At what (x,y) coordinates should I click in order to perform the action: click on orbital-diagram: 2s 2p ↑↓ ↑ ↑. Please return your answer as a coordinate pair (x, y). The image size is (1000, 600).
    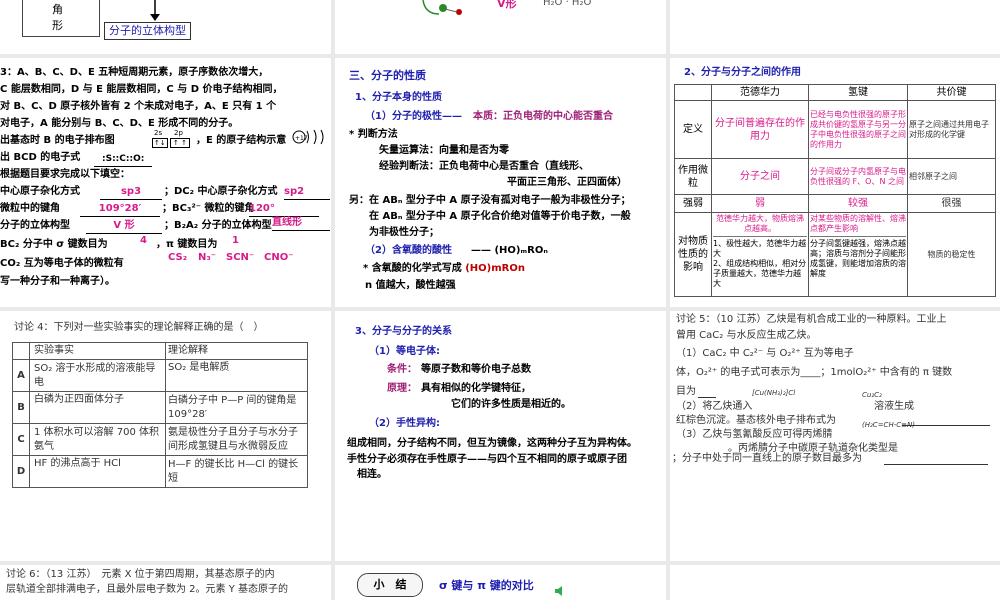
    Looking at the image, I should click on (174, 139).